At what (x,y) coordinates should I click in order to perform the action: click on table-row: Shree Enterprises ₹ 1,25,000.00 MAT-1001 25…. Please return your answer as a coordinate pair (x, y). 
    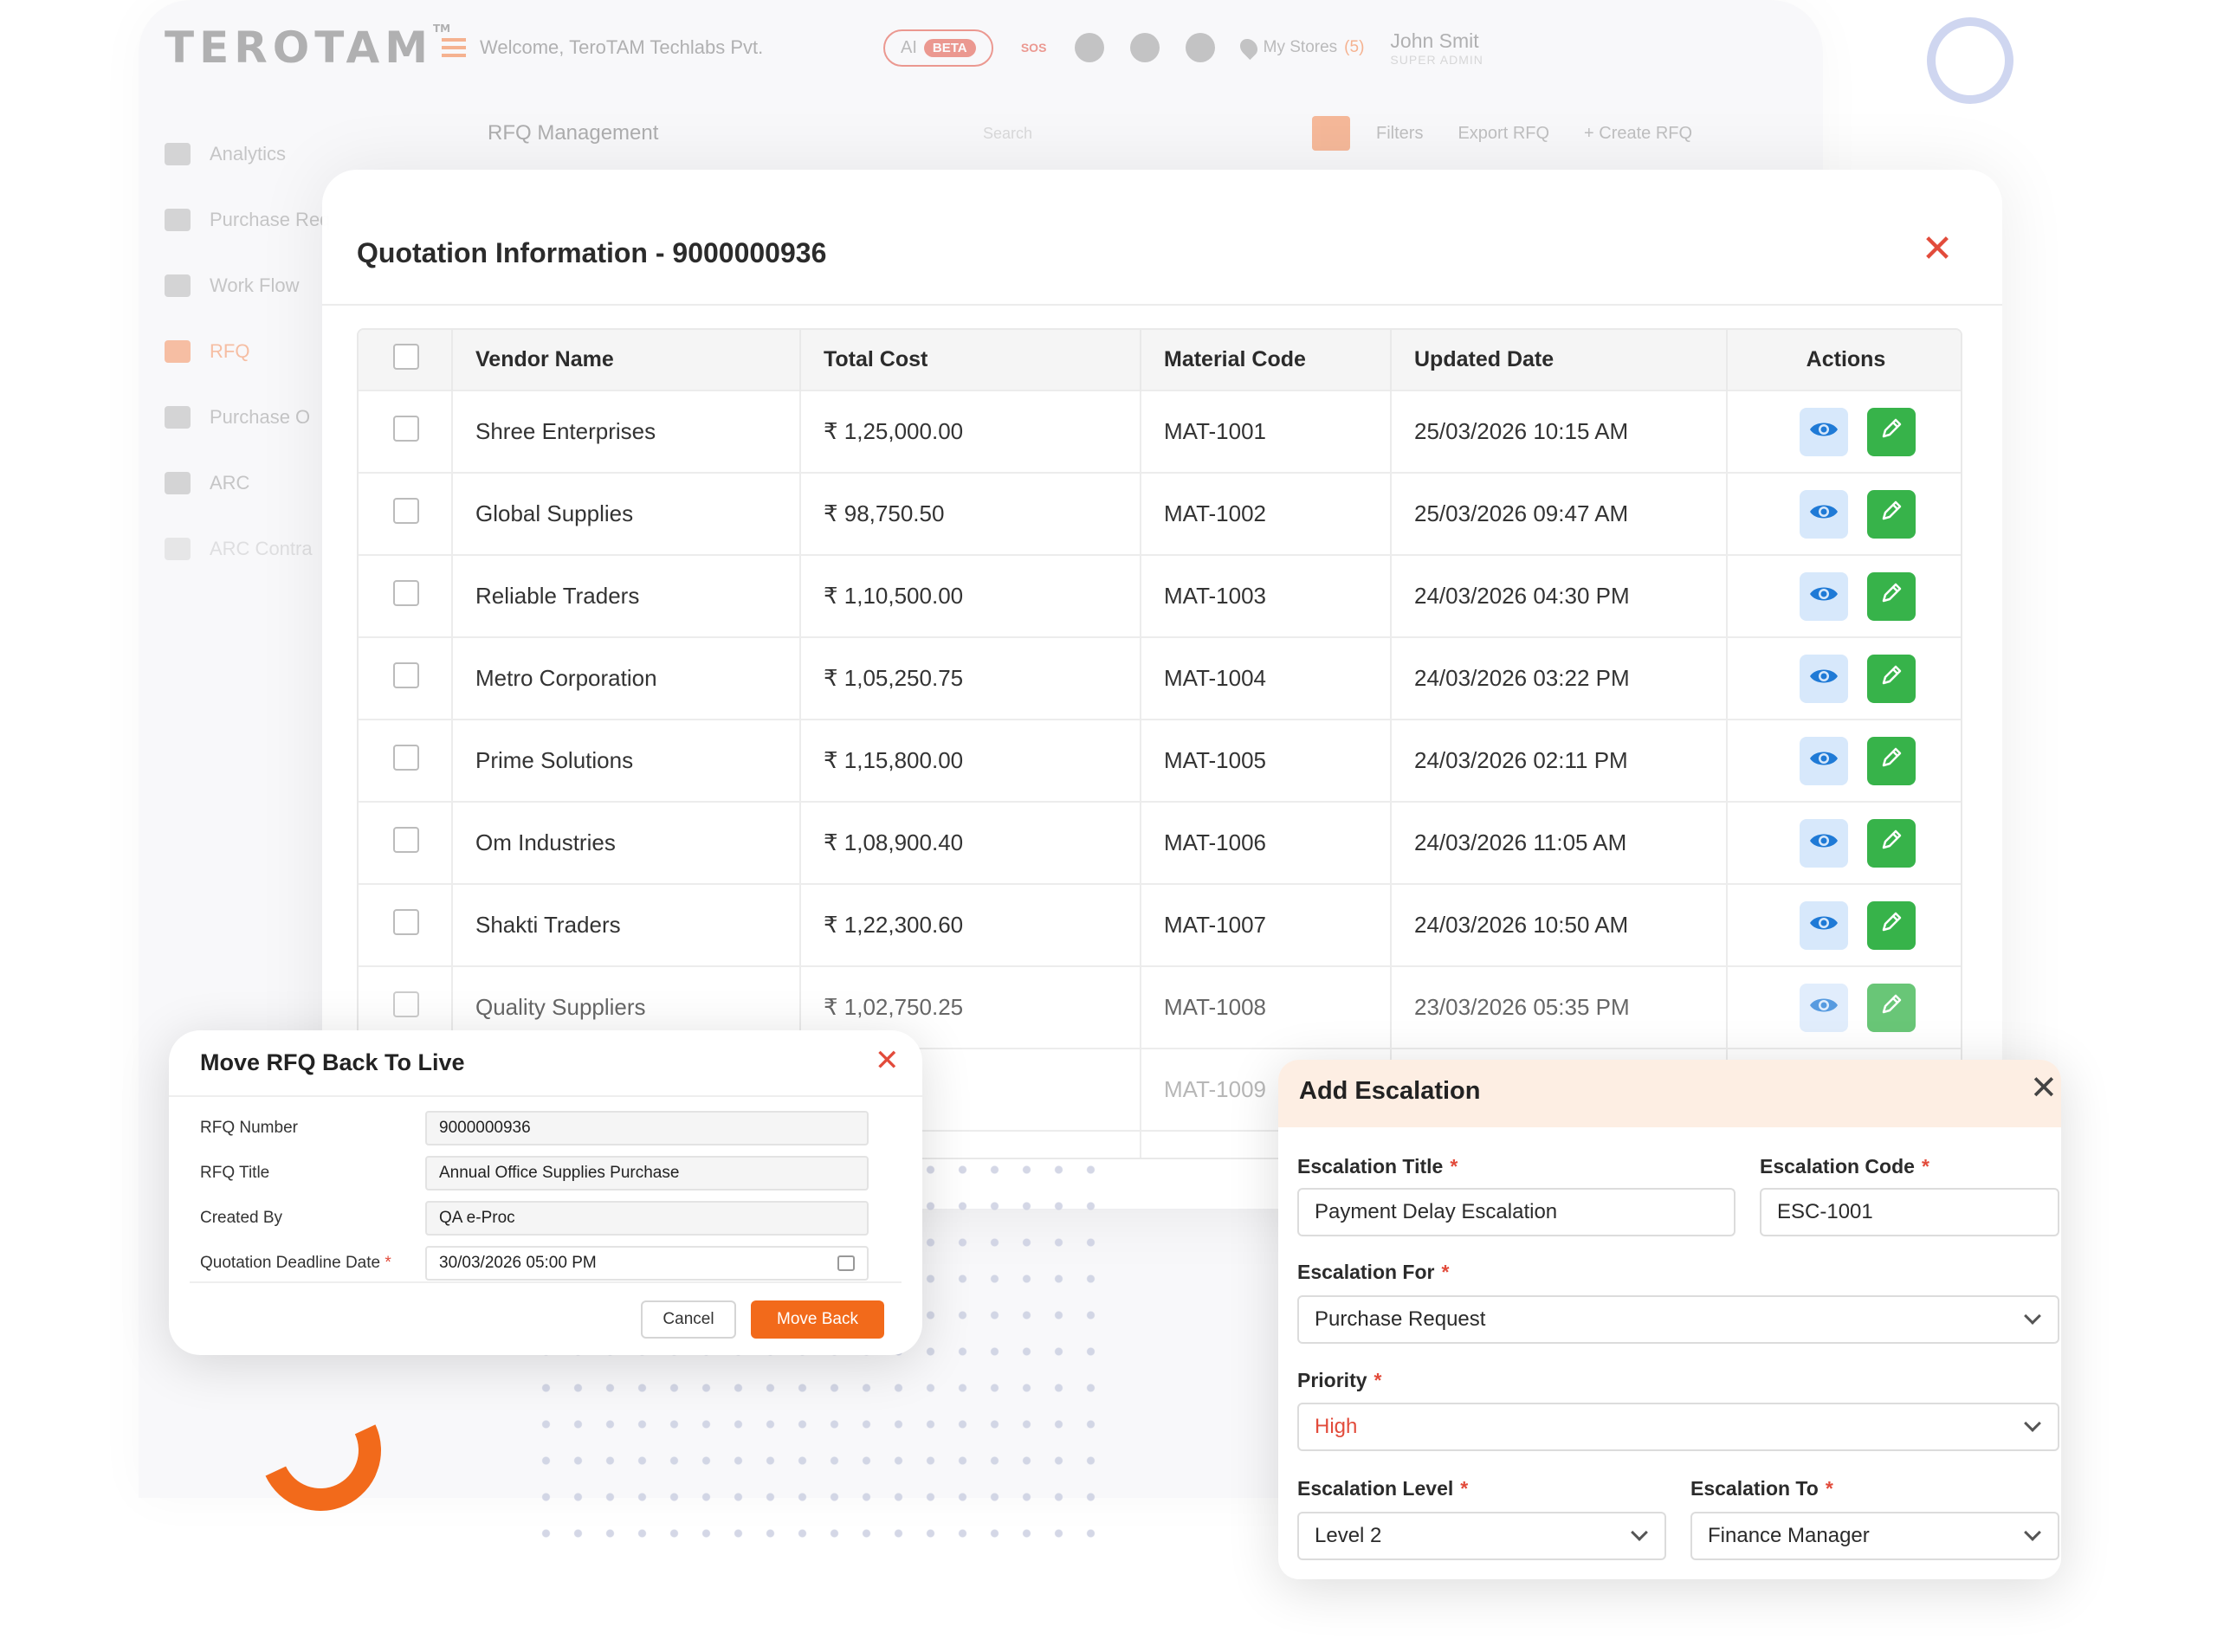
    Looking at the image, I should click on (1160, 432).